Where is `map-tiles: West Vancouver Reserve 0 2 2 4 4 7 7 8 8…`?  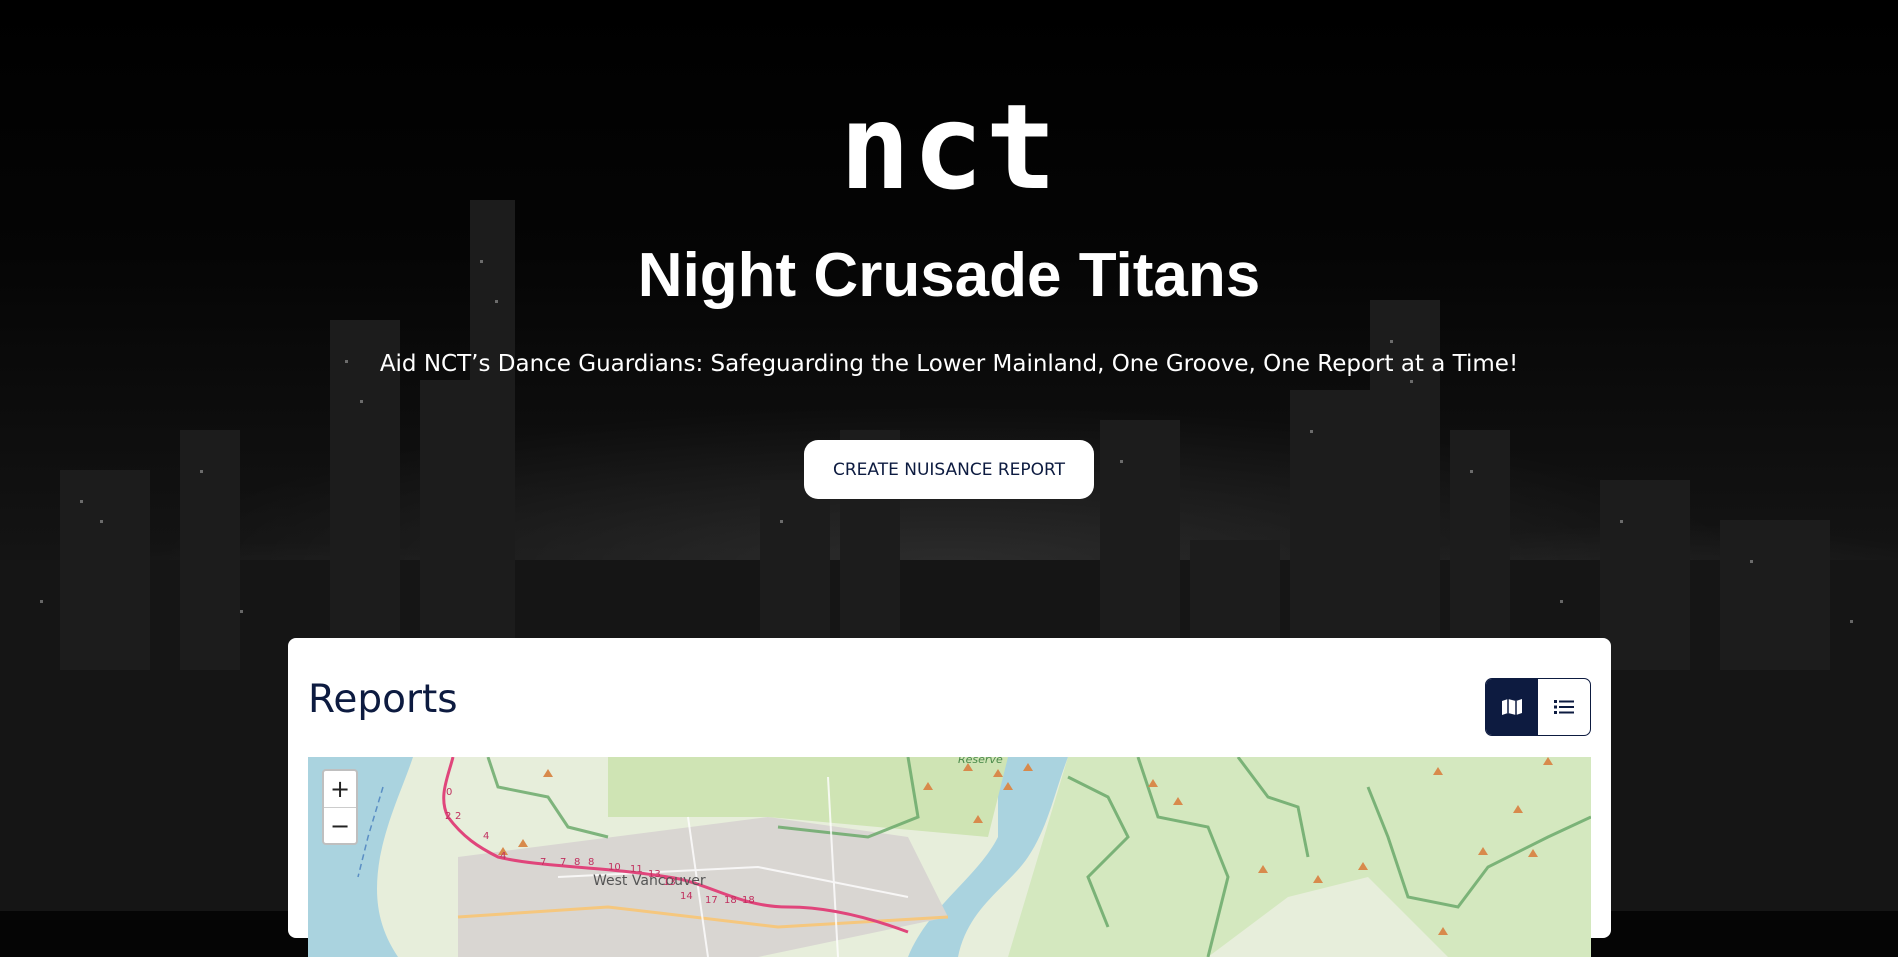
map-tiles: West Vancouver Reserve 0 2 2 4 4 7 7 8 8… is located at coordinates (949, 857).